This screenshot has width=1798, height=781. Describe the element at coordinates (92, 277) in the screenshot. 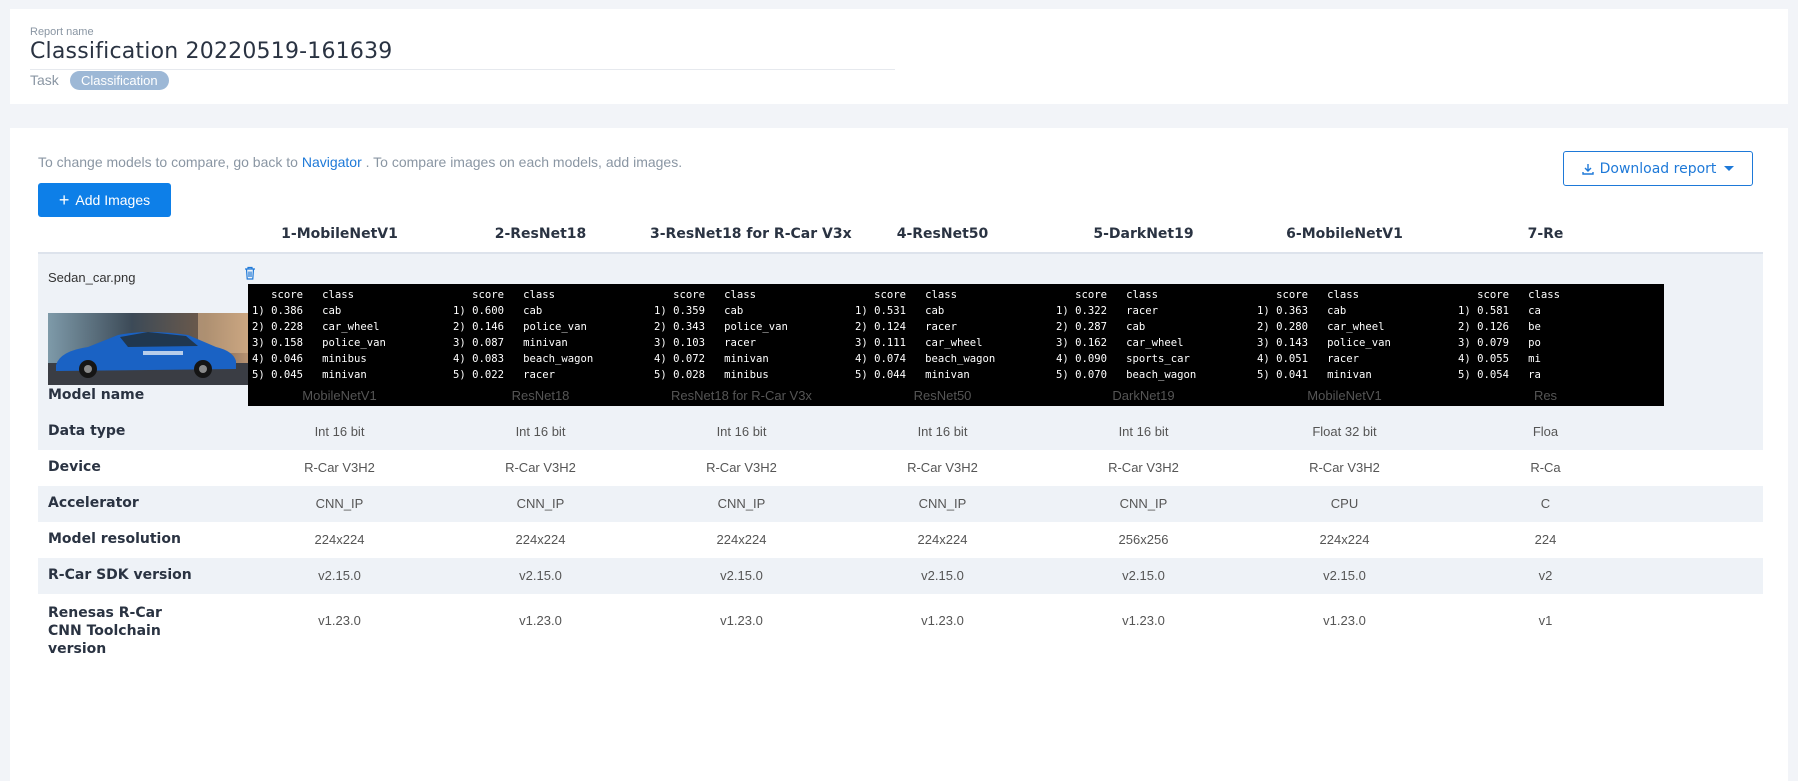

I see `image-file-name: Sedan_car.png` at that location.